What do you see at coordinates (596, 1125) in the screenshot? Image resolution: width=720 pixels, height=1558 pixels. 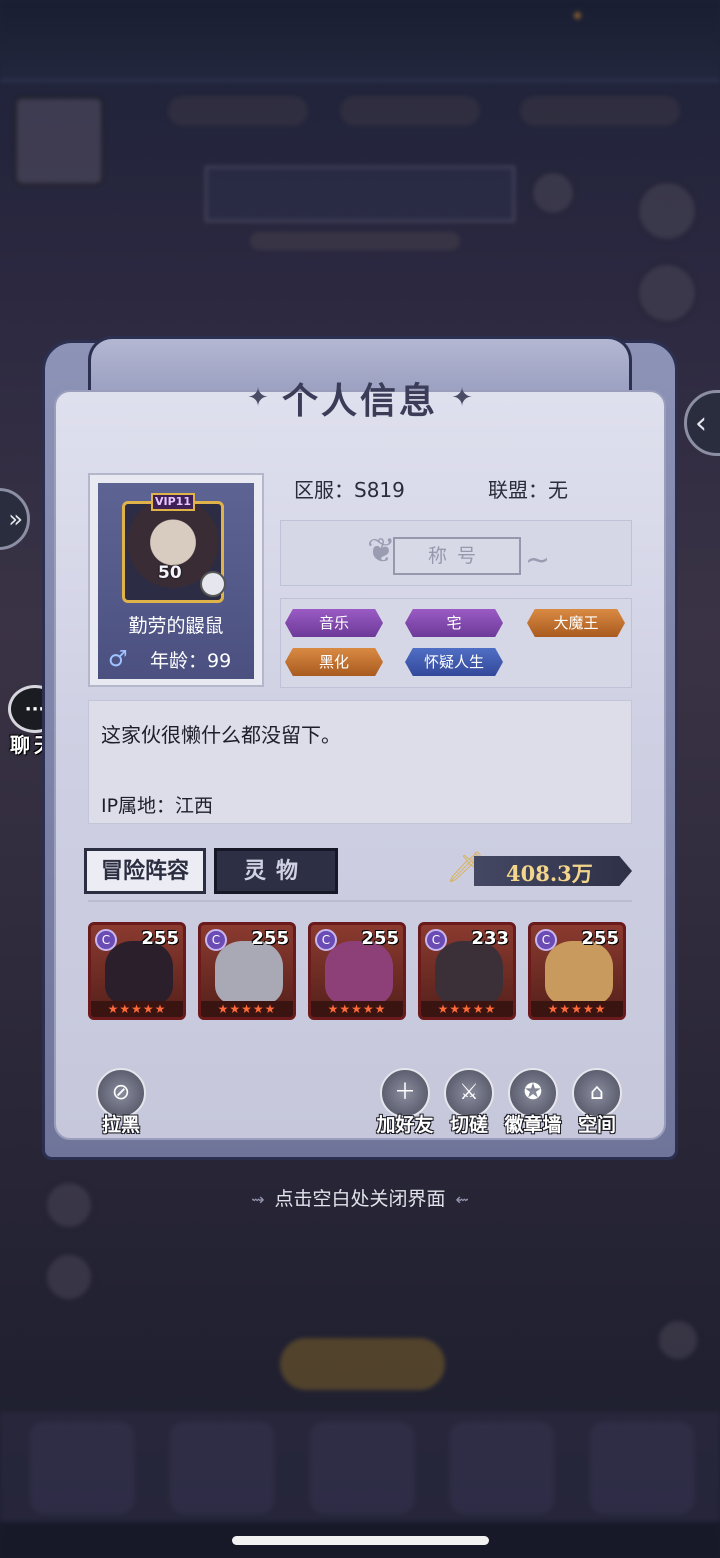 I see `space-label: 空间` at bounding box center [596, 1125].